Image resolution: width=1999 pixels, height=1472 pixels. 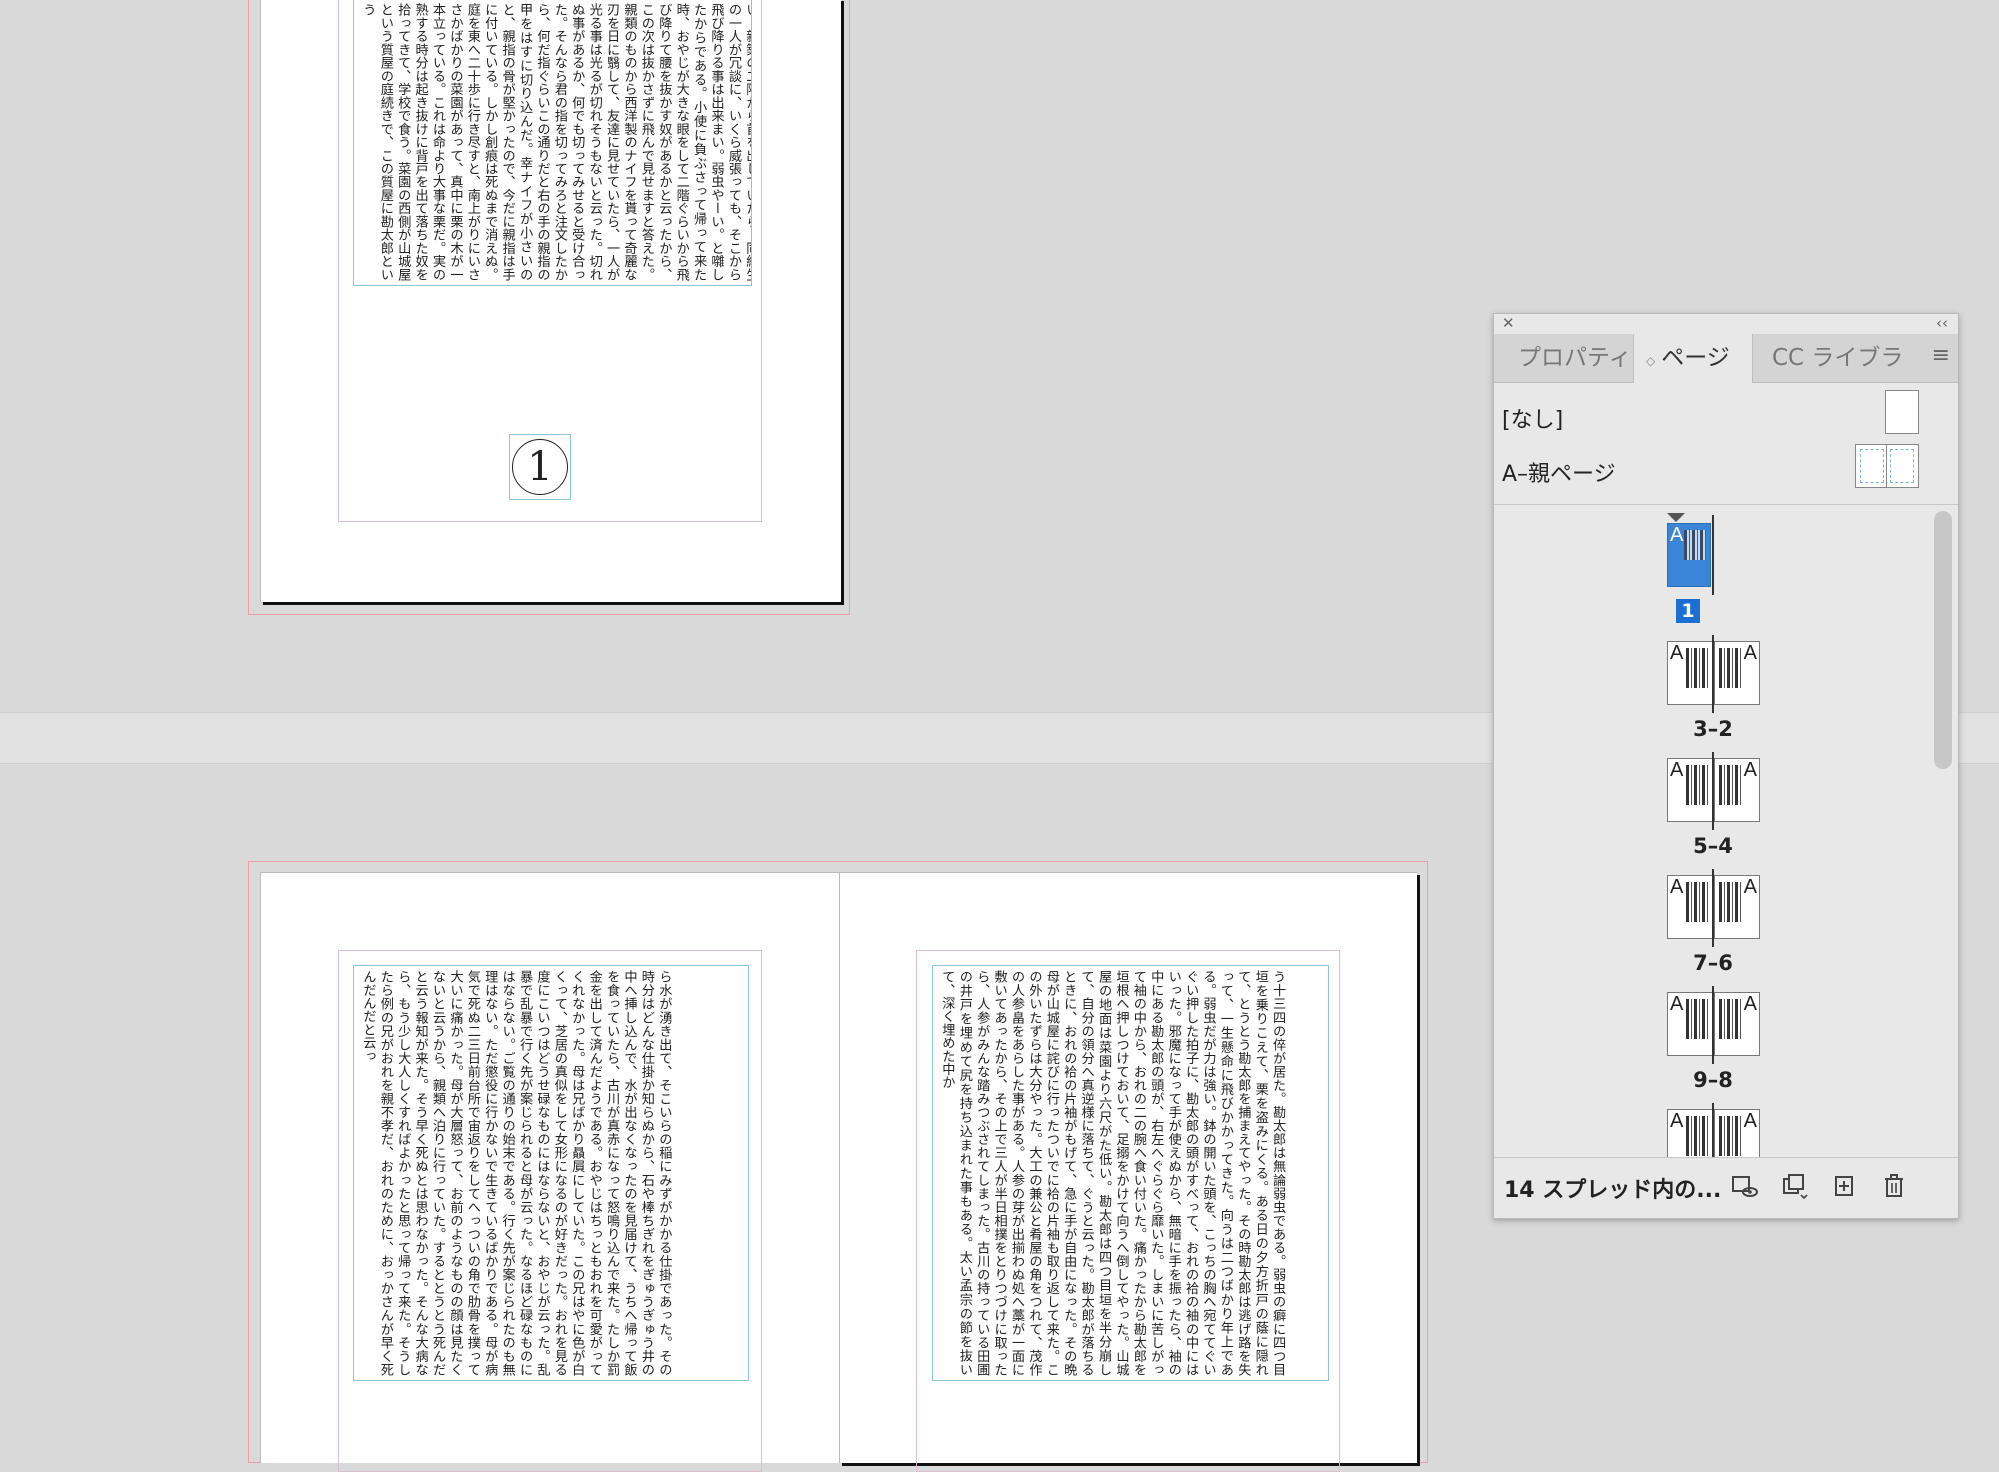 What do you see at coordinates (1713, 1080) in the screenshot?
I see `spread-label: 9–8` at bounding box center [1713, 1080].